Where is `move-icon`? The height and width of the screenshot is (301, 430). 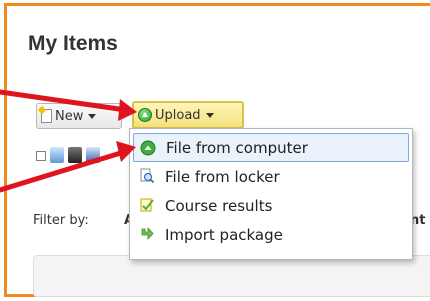
move-icon is located at coordinates (57, 155).